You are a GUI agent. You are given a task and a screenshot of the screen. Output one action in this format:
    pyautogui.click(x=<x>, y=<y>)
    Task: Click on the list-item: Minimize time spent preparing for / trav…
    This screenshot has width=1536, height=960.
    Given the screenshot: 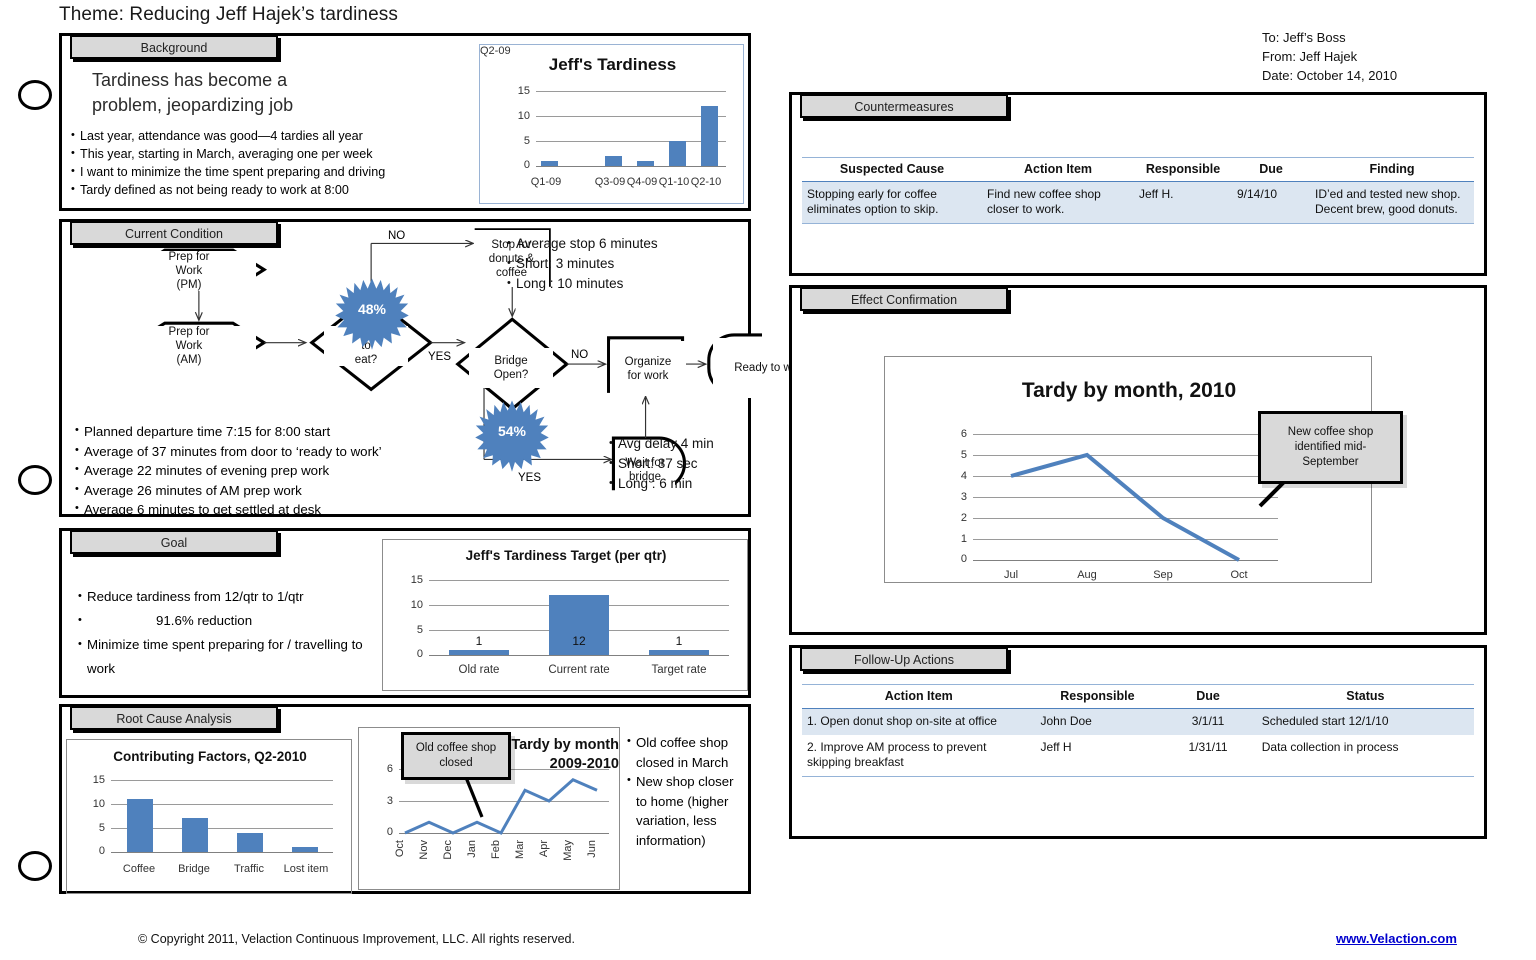 What is the action you would take?
    pyautogui.click(x=228, y=656)
    